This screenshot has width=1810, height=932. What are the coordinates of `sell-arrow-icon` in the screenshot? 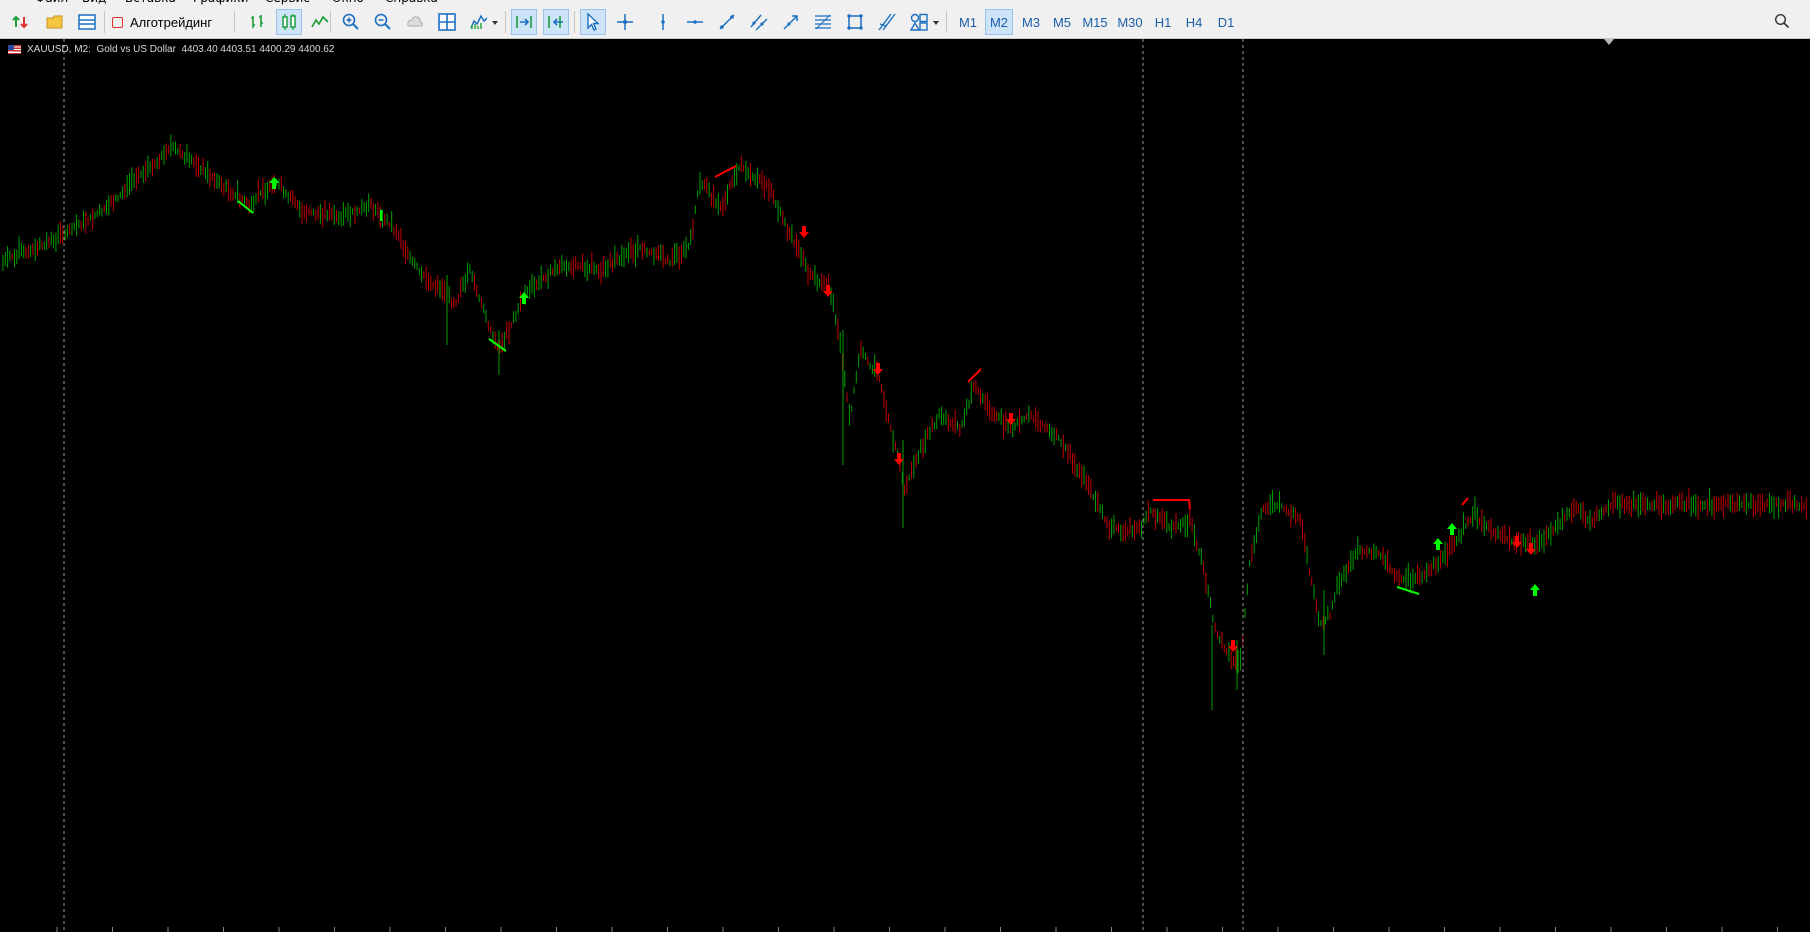 It's located at (804, 232).